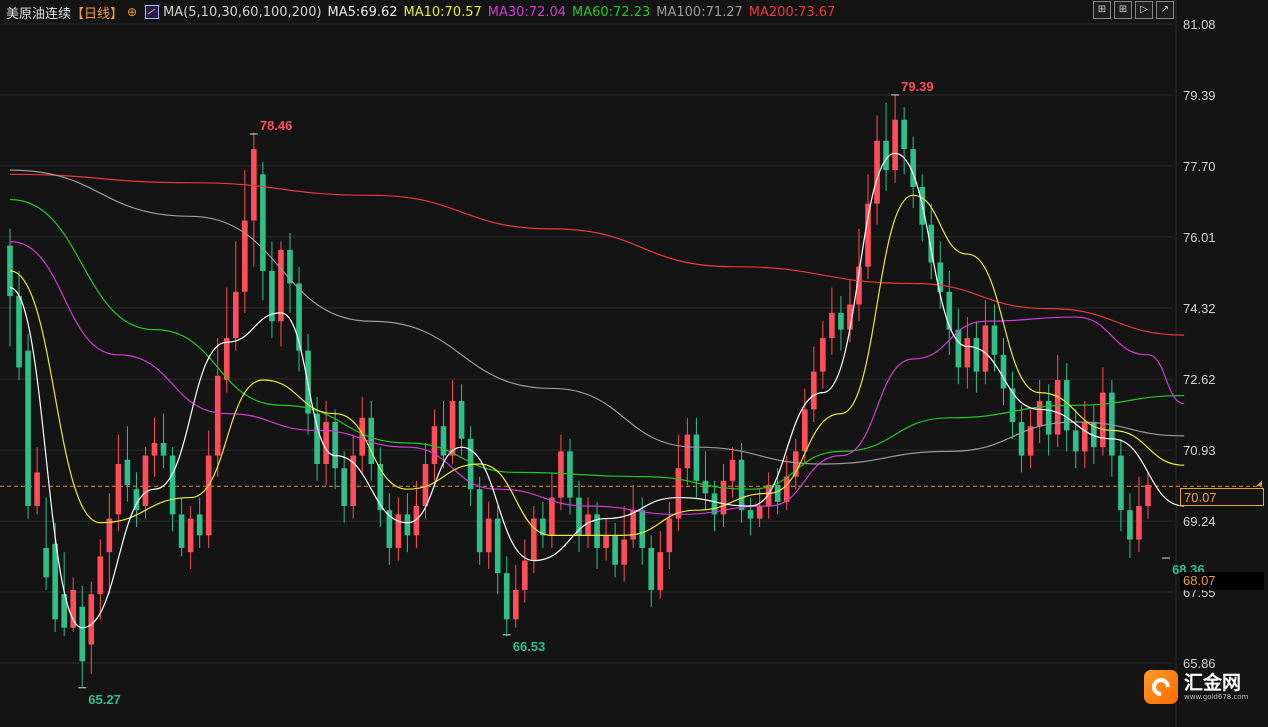 The height and width of the screenshot is (727, 1268). What do you see at coordinates (1199, 308) in the screenshot?
I see `y-tick-label: 74.32` at bounding box center [1199, 308].